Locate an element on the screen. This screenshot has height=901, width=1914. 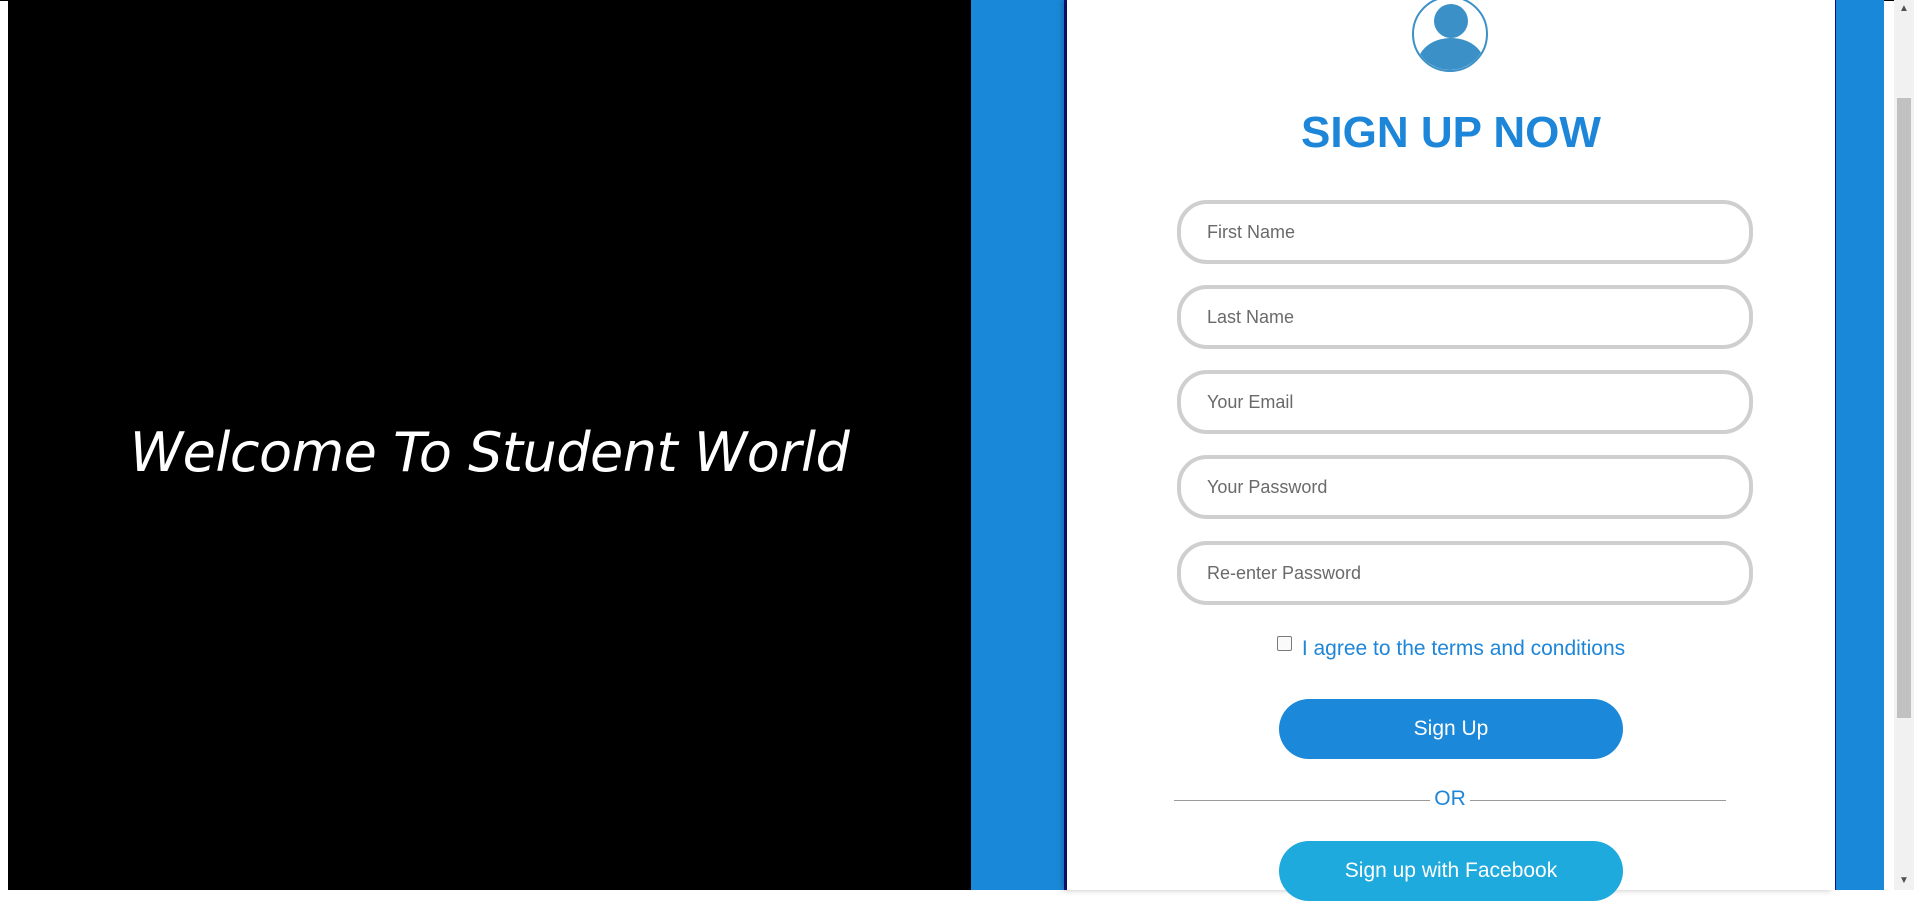
page-title: SIGN UP NOW is located at coordinates (1451, 132).